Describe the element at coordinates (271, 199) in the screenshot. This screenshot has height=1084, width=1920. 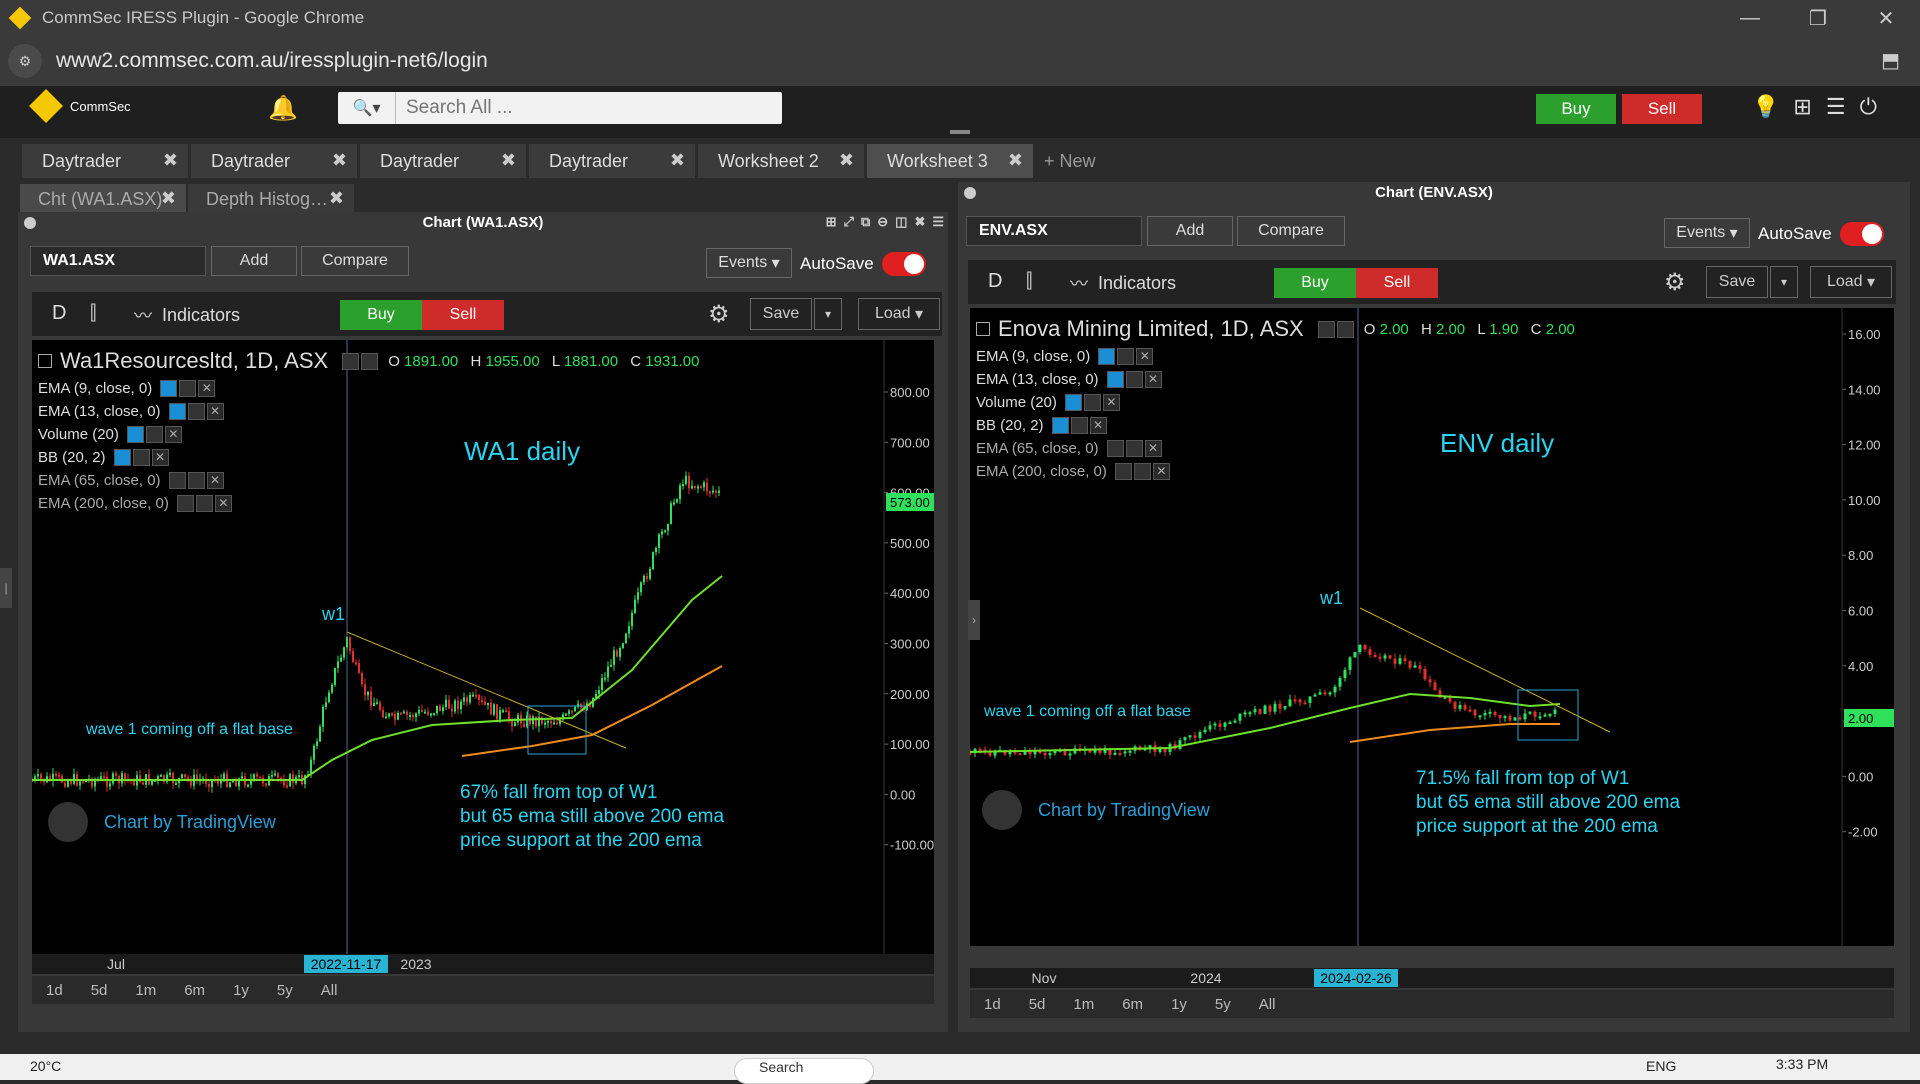
I see `subtab-depth-histogram: Depth Histog… ✖` at that location.